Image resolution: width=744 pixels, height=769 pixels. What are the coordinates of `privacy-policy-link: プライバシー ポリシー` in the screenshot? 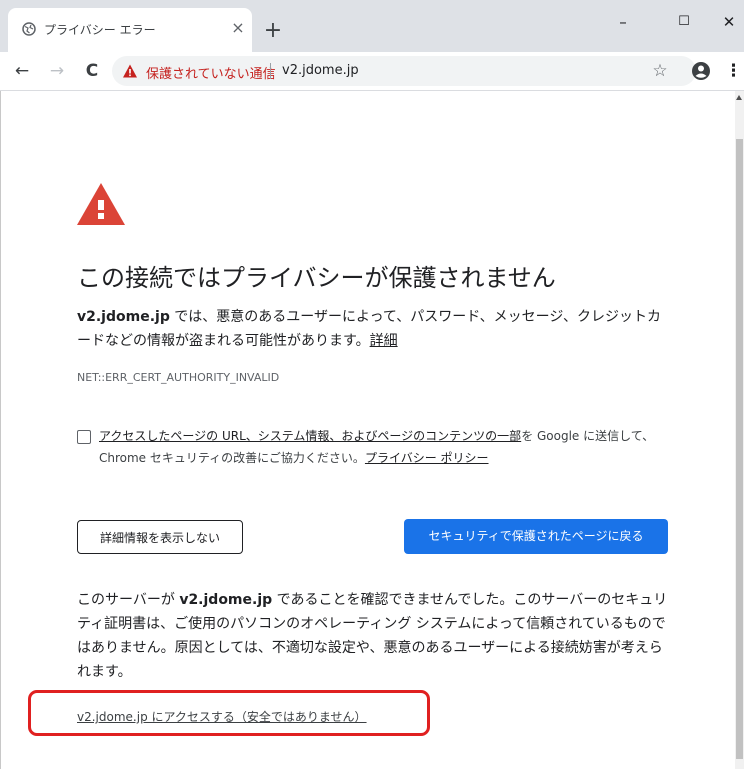 It's located at (427, 458).